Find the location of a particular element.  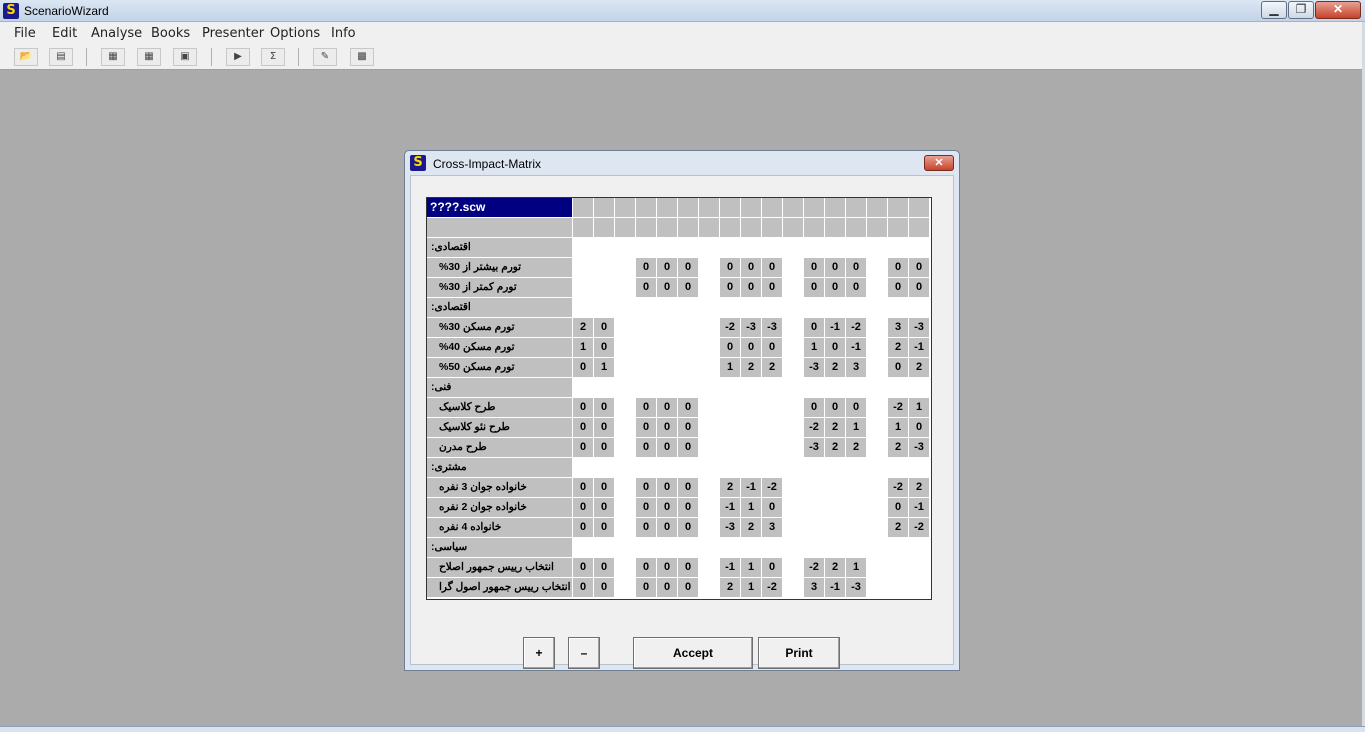

menu-presenter: Presenter is located at coordinates (233, 33).